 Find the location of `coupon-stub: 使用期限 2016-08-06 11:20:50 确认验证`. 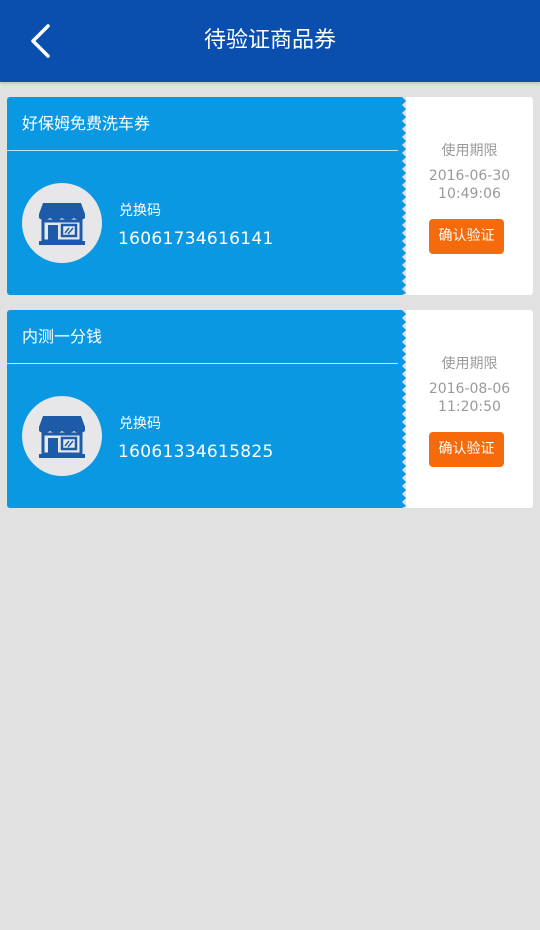

coupon-stub: 使用期限 2016-08-06 11:20:50 确认验证 is located at coordinates (469, 409).